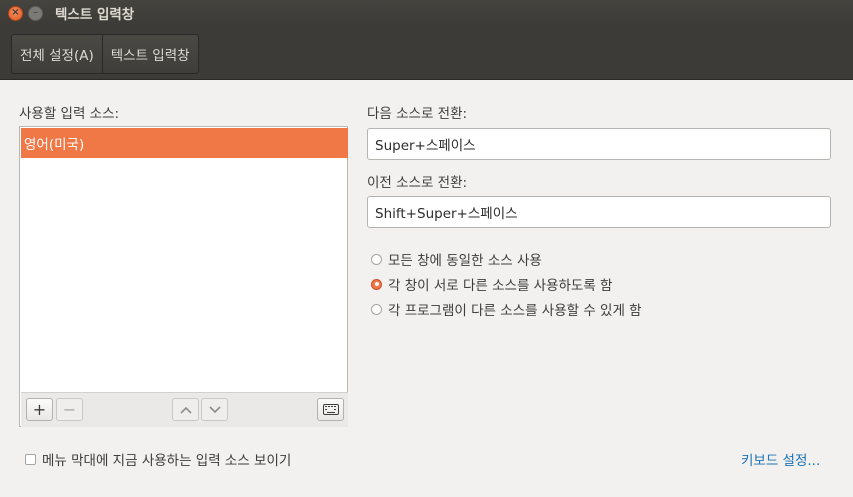 This screenshot has width=853, height=497. I want to click on minimize-icon: –, so click(35, 13).